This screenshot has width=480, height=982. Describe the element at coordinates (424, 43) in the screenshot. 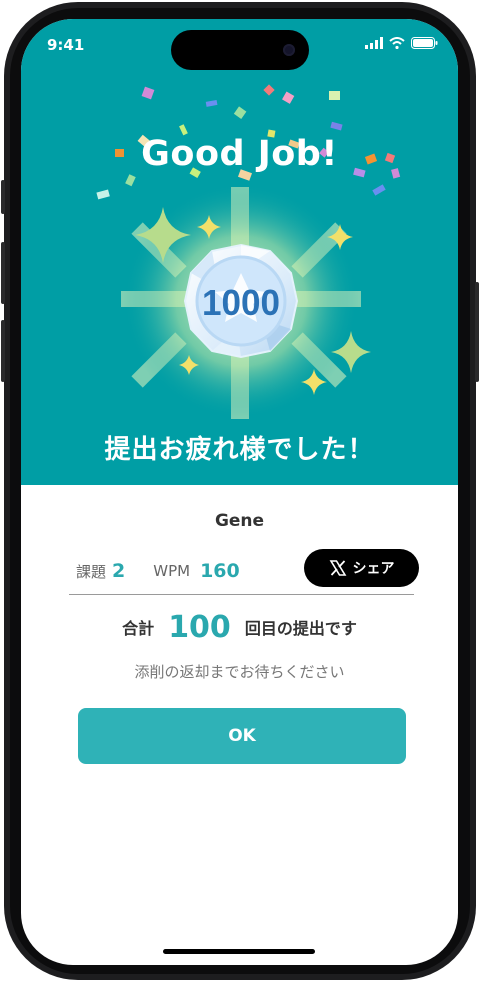

I see `battery-icon` at that location.